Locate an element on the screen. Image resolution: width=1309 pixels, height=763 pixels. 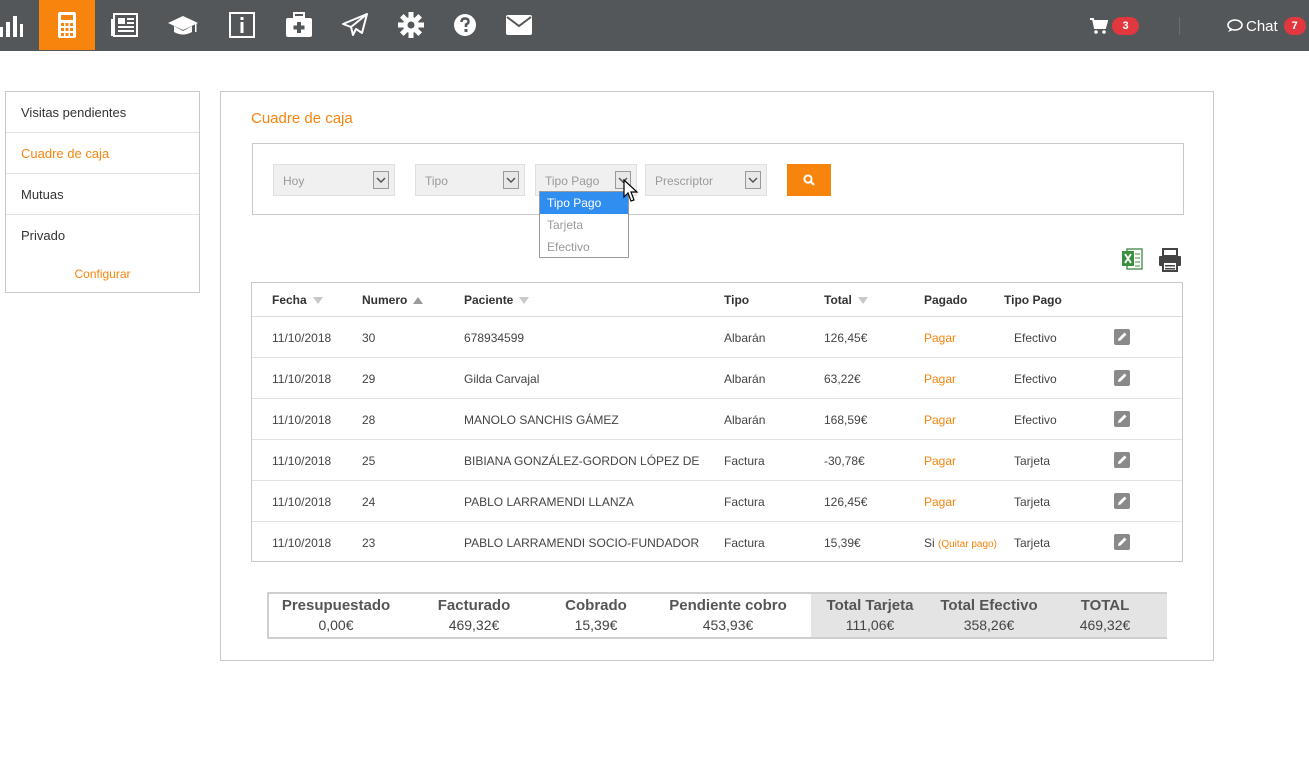
chat-button: Chat 7 is located at coordinates (1266, 26).